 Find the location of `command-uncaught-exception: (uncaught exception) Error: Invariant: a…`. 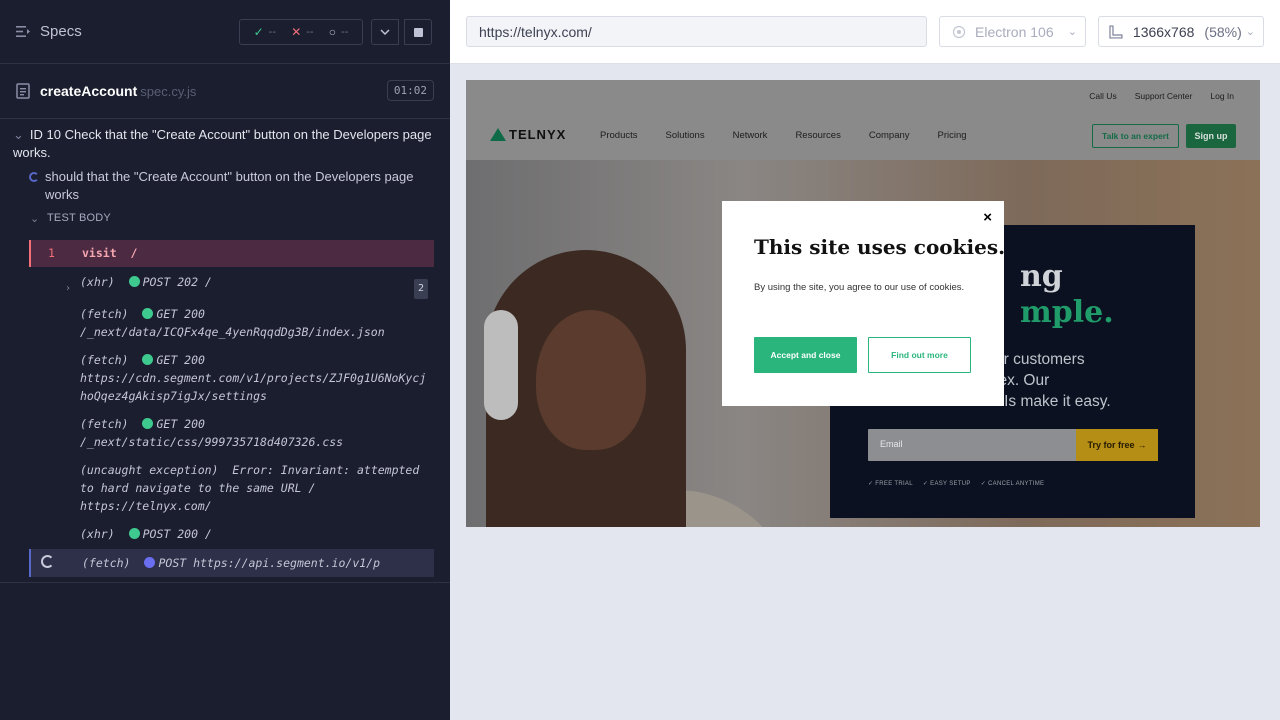

command-uncaught-exception: (uncaught exception) Error: Invariant: a… is located at coordinates (231, 488).